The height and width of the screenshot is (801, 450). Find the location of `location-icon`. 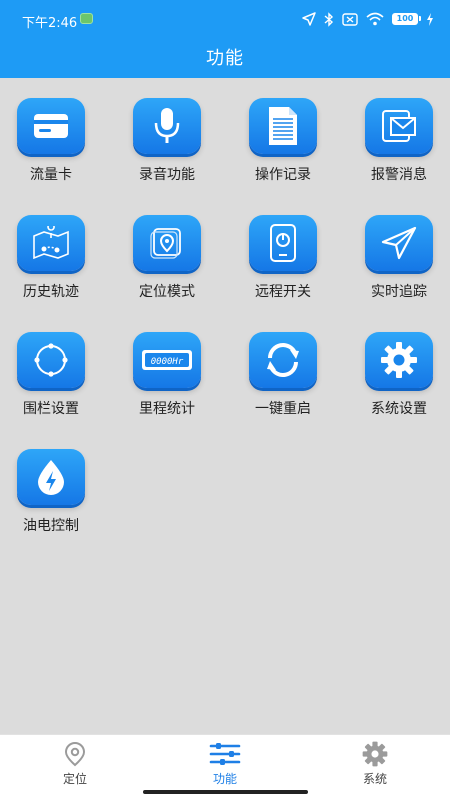

location-icon is located at coordinates (75, 754).